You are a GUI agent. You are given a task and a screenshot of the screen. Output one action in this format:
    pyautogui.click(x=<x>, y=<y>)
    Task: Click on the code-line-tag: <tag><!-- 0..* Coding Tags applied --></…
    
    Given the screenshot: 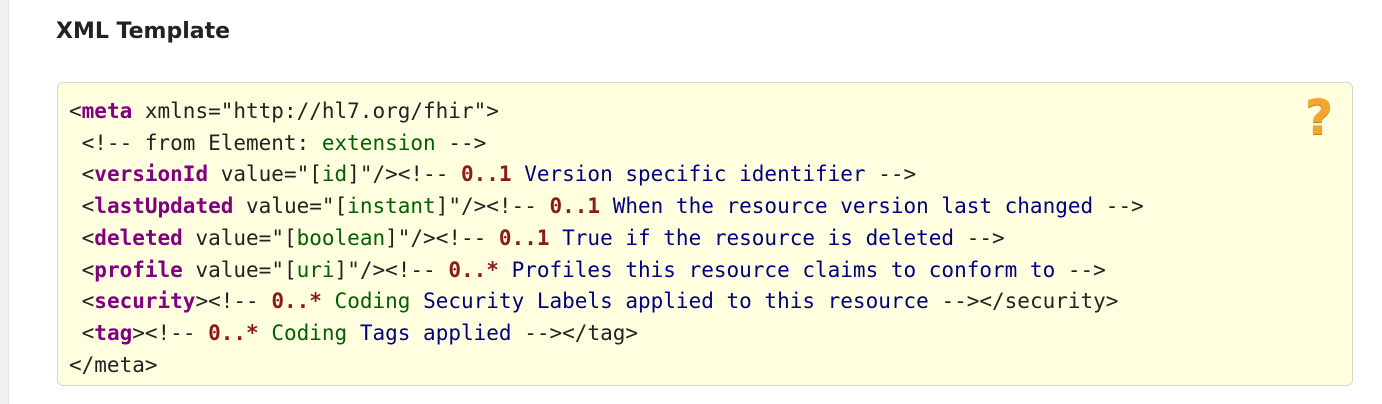 What is the action you would take?
    pyautogui.click(x=354, y=332)
    